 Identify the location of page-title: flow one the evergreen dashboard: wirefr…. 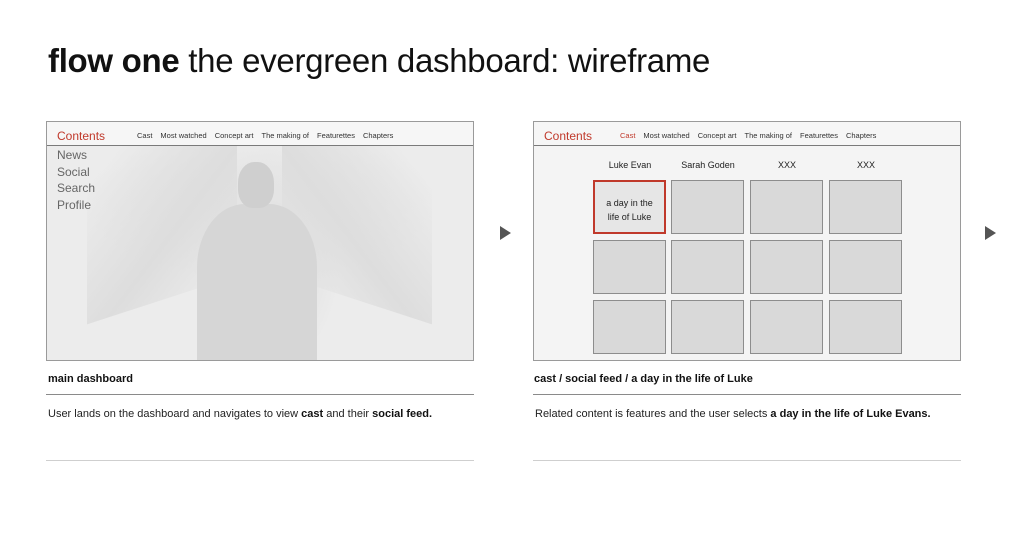
(379, 61).